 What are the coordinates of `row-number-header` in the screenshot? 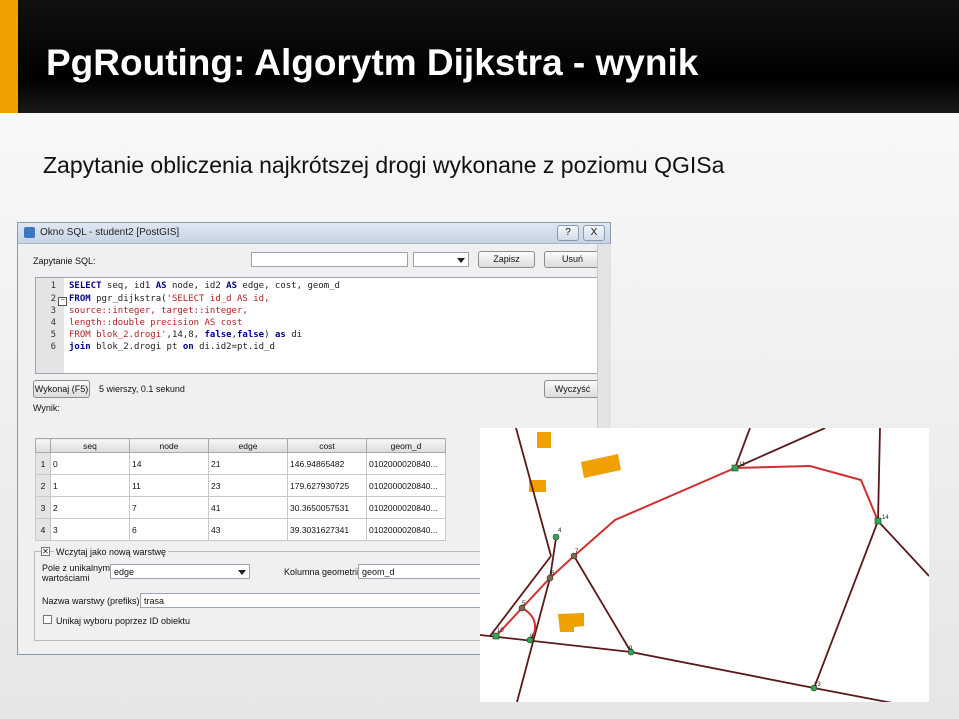 It's located at (43, 445).